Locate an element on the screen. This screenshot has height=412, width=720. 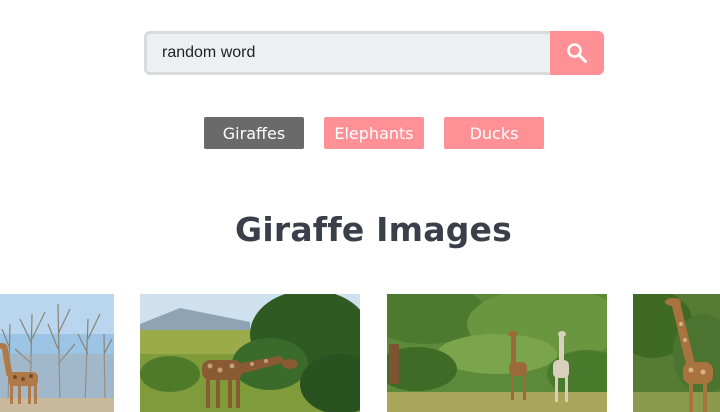
search-bar is located at coordinates (374, 53).